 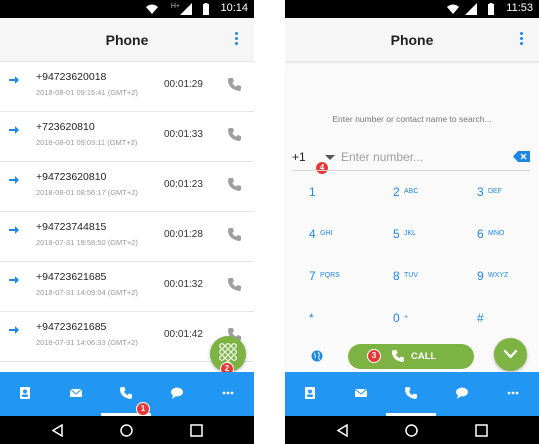 I want to click on call-timestamp: 2018-07-31 14:06:33 (GMT+2), so click(x=87, y=342).